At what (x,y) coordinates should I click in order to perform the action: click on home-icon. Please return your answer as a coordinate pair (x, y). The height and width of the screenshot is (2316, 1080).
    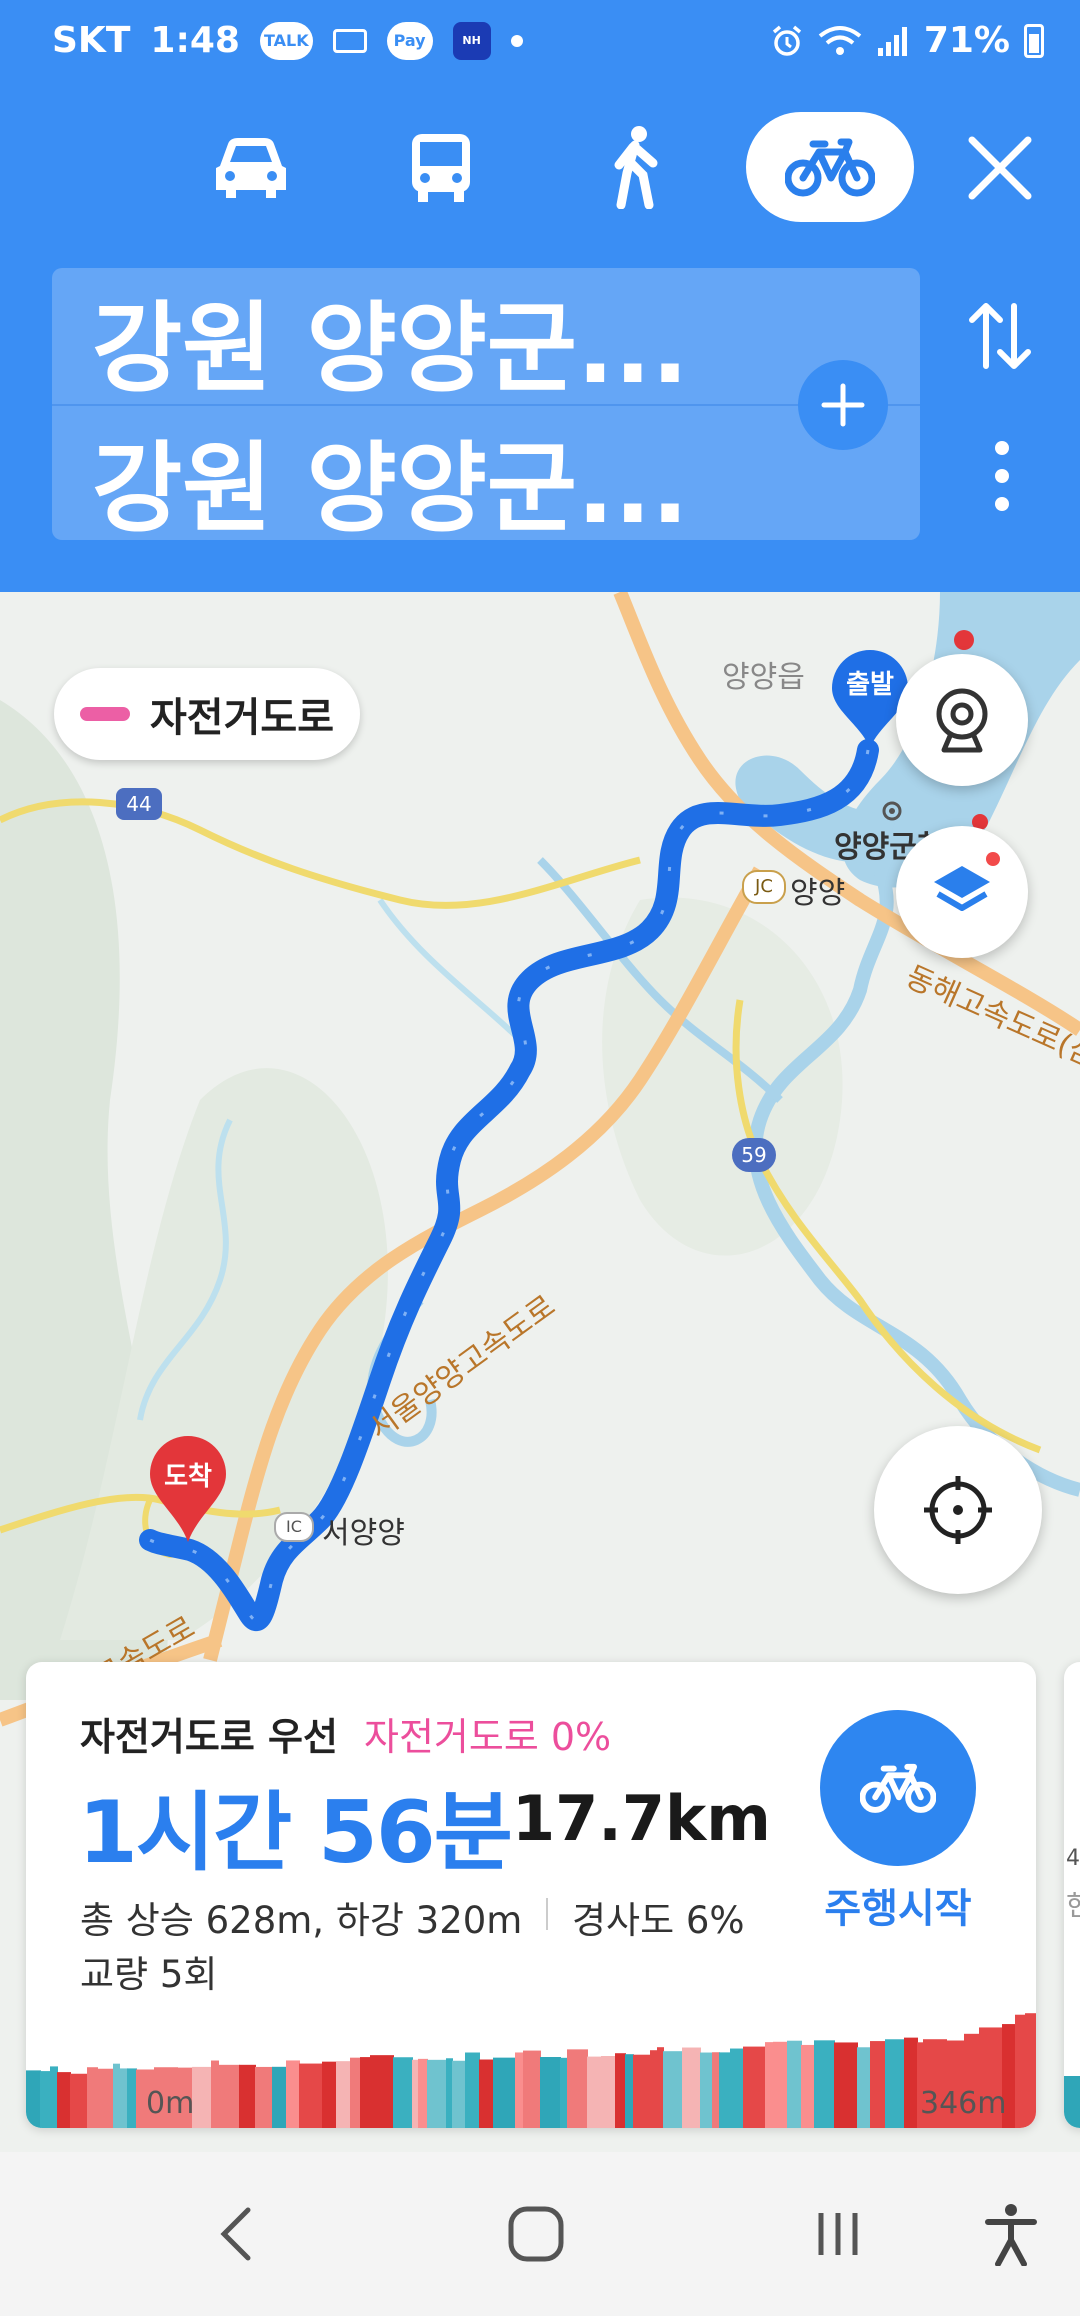
    Looking at the image, I should click on (536, 2234).